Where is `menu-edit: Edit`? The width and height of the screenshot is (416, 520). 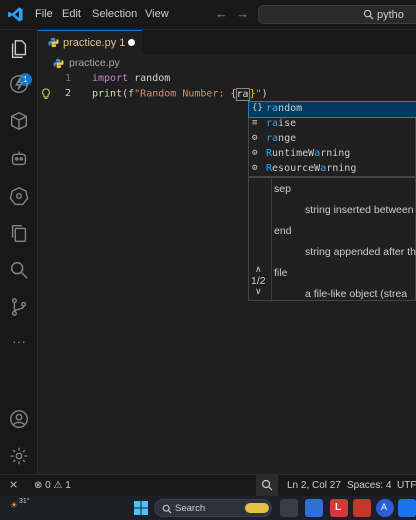
menu-edit: Edit is located at coordinates (71, 14).